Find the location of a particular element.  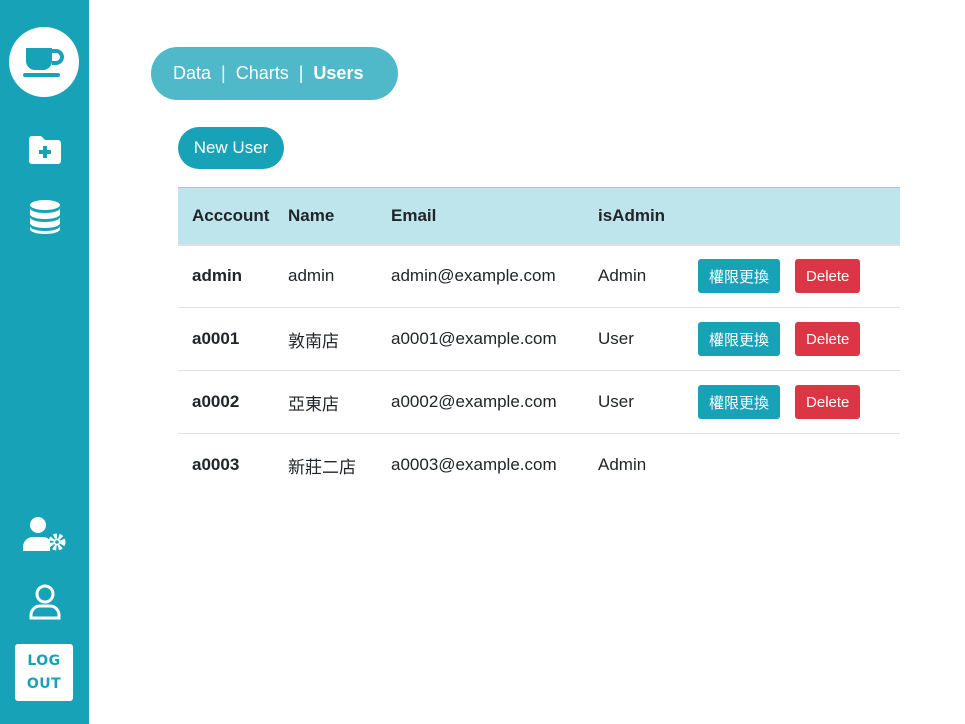

sidebar-item-new-folder is located at coordinates (44, 150).